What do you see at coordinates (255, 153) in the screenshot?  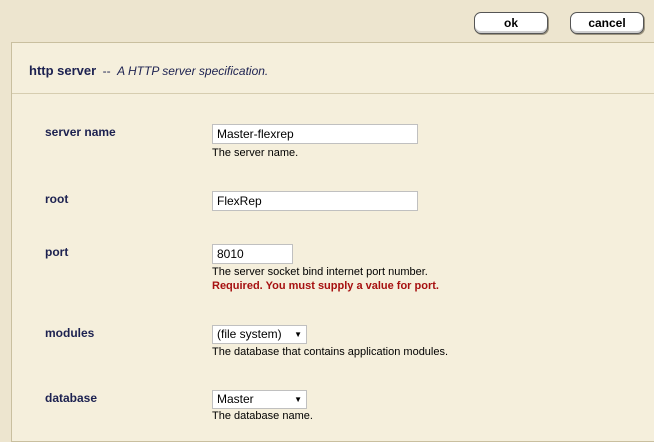 I see `server-name-help: The server name.` at bounding box center [255, 153].